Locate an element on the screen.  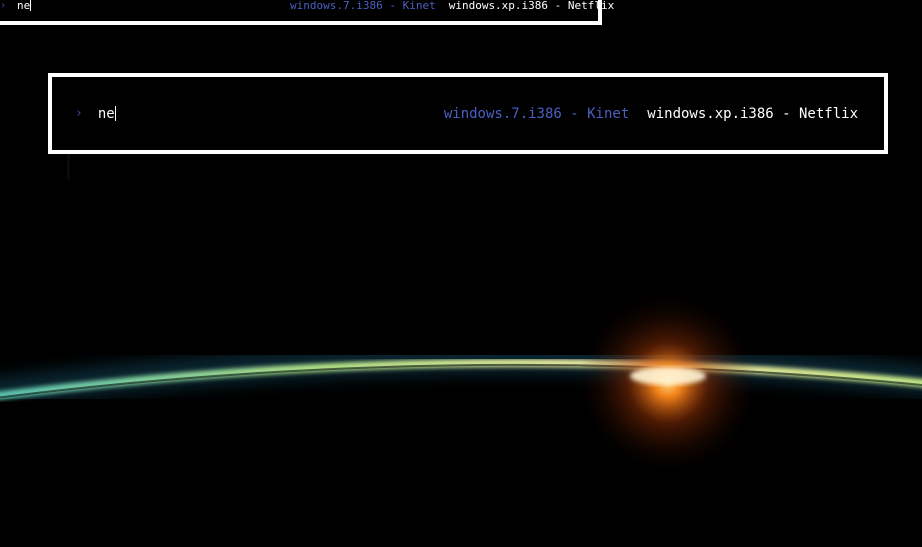
zoom-artifact is located at coordinates (68, 167).